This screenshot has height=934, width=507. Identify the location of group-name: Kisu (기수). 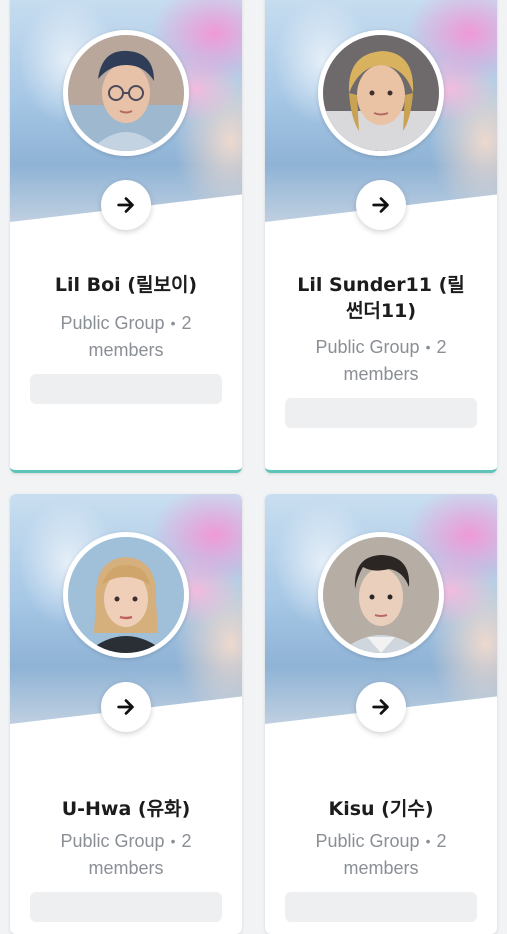
(381, 809).